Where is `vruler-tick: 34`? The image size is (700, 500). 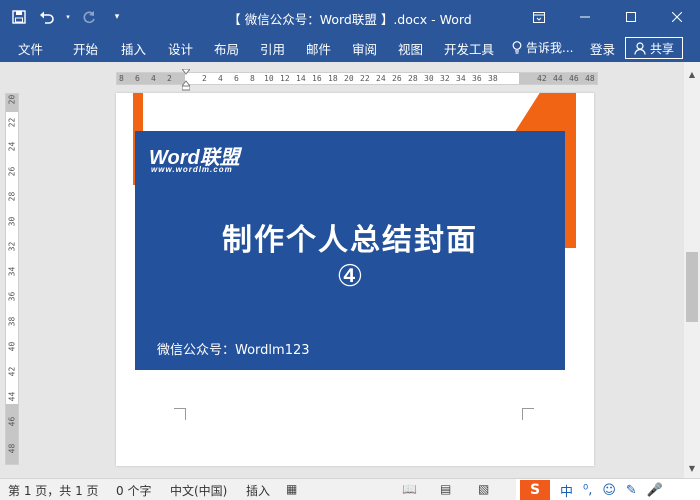 vruler-tick: 34 is located at coordinates (12, 271).